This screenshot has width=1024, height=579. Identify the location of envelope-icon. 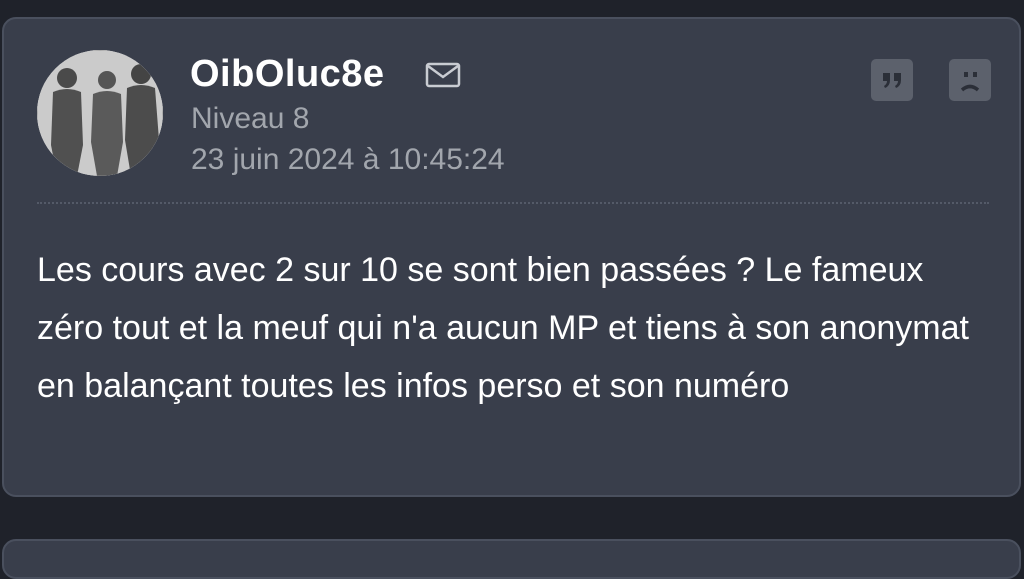
(443, 75).